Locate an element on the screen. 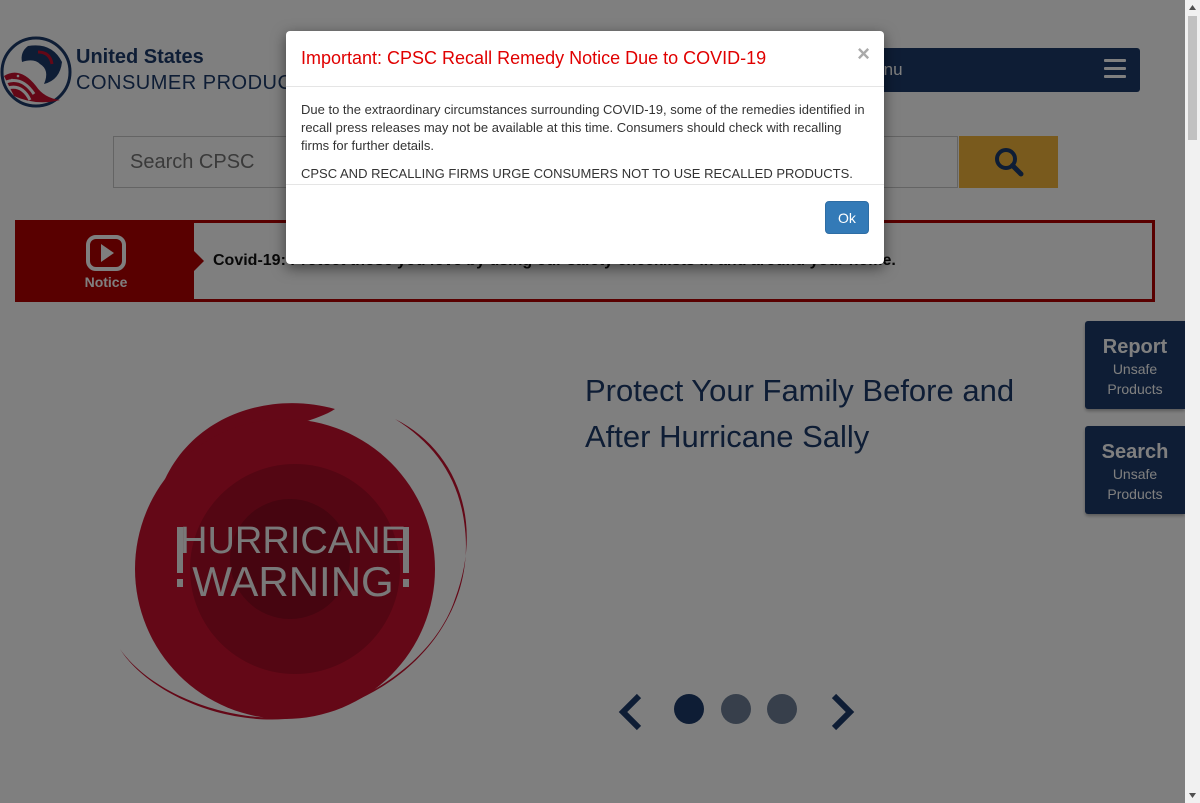 This screenshot has height=803, width=1200. vertical-scrollbar is located at coordinates (1192, 401).